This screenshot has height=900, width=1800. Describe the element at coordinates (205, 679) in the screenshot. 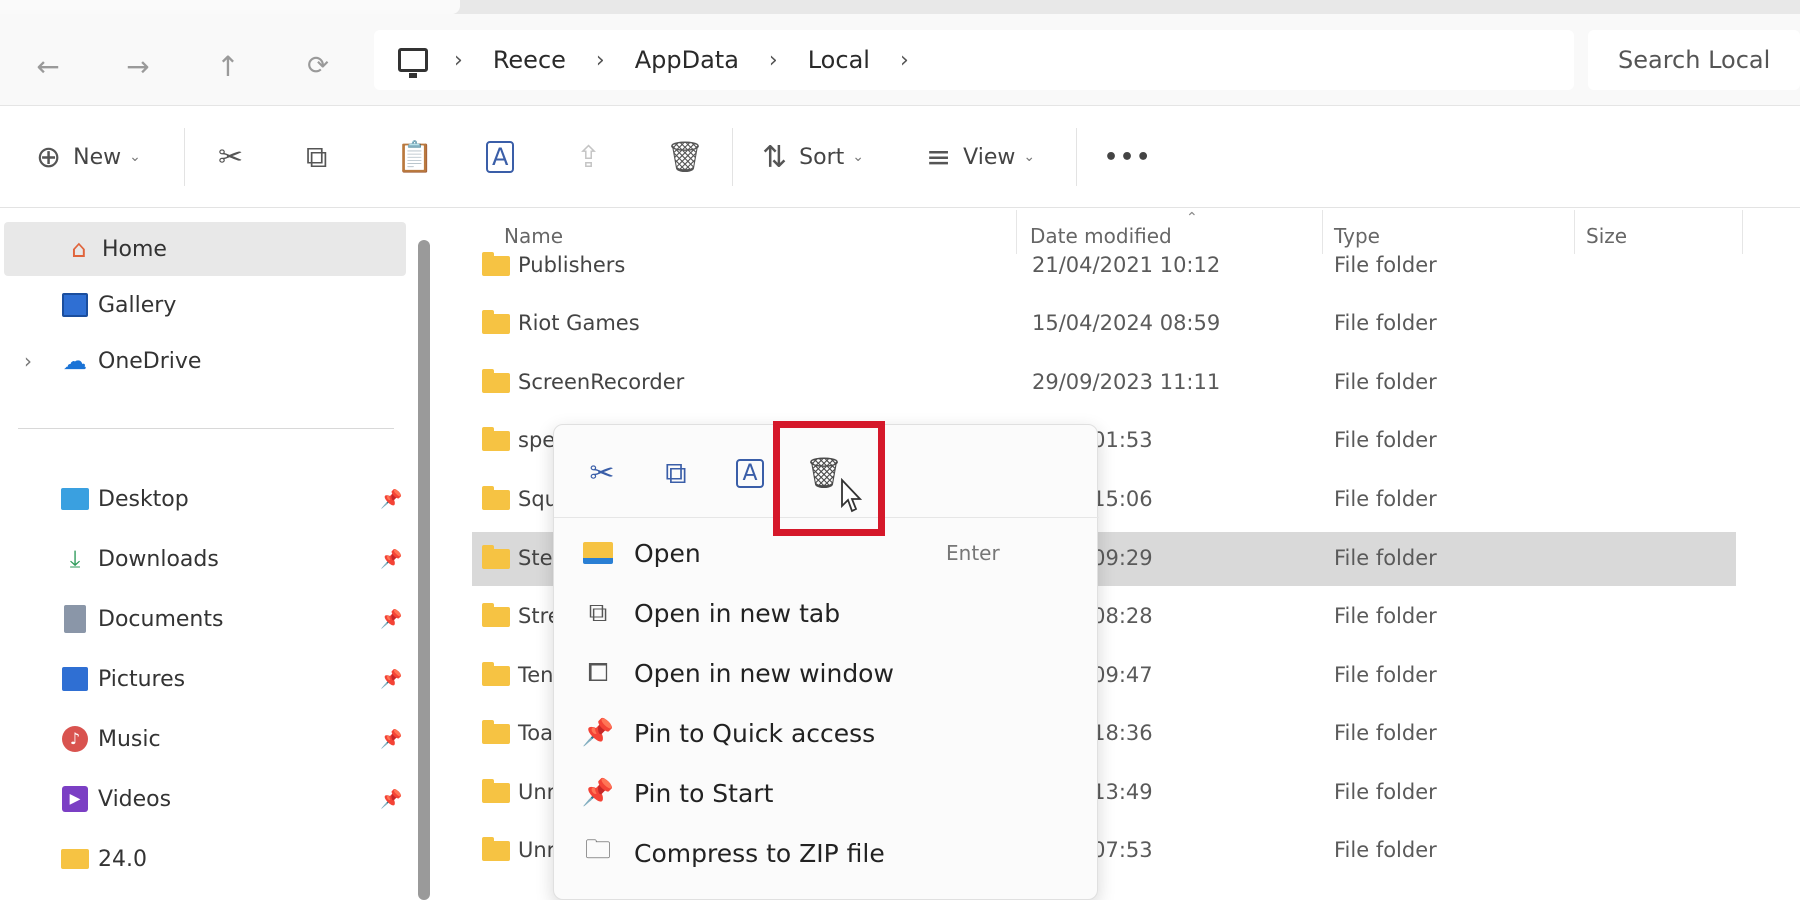

I see `sidebar-item-pictures: Pictures 📌` at that location.